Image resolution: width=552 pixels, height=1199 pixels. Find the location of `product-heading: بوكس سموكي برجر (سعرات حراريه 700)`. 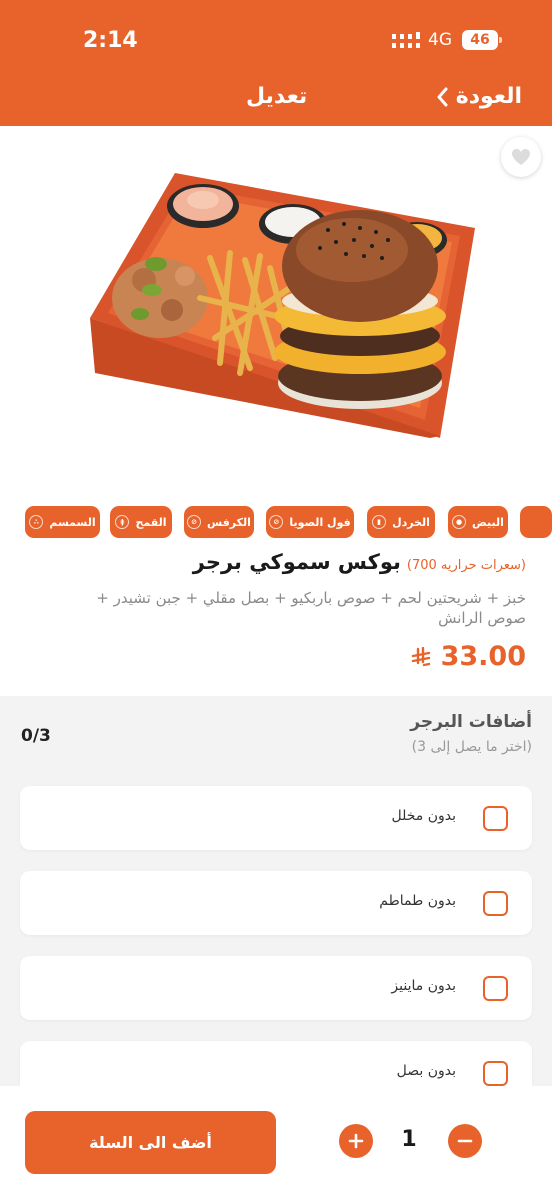

product-heading: بوكس سموكي برجر (سعرات حراريه 700) is located at coordinates (359, 562).